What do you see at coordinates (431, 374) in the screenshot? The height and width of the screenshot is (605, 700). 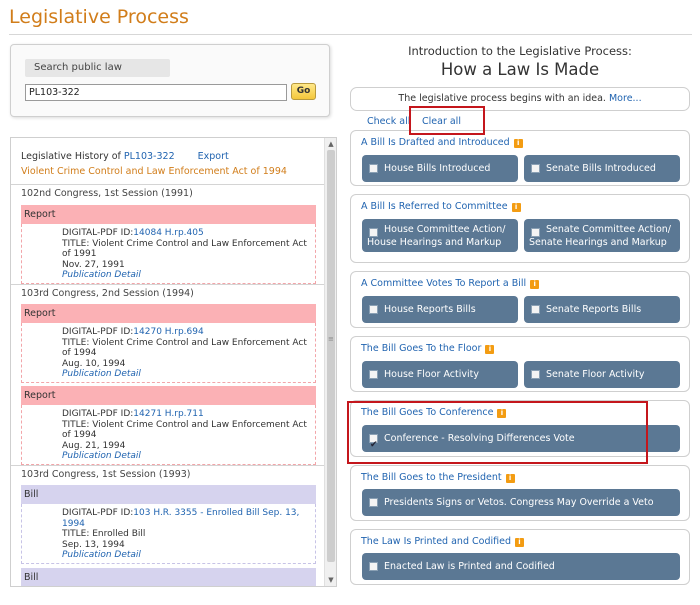 I see `button-label: House Floor Activity` at bounding box center [431, 374].